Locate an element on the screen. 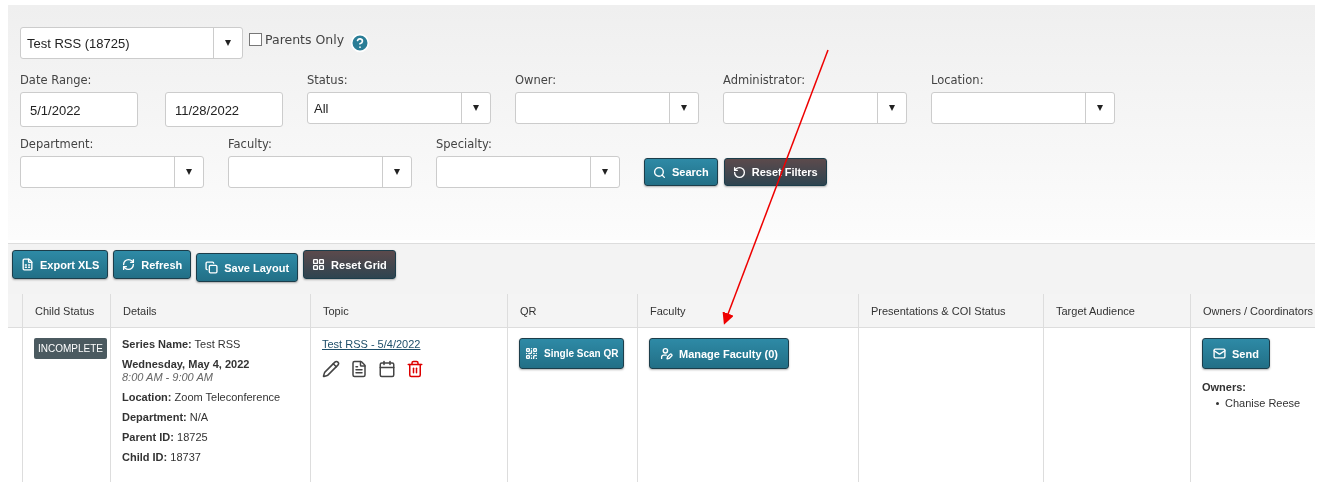 The image size is (1319, 482). help-icon is located at coordinates (360, 43).